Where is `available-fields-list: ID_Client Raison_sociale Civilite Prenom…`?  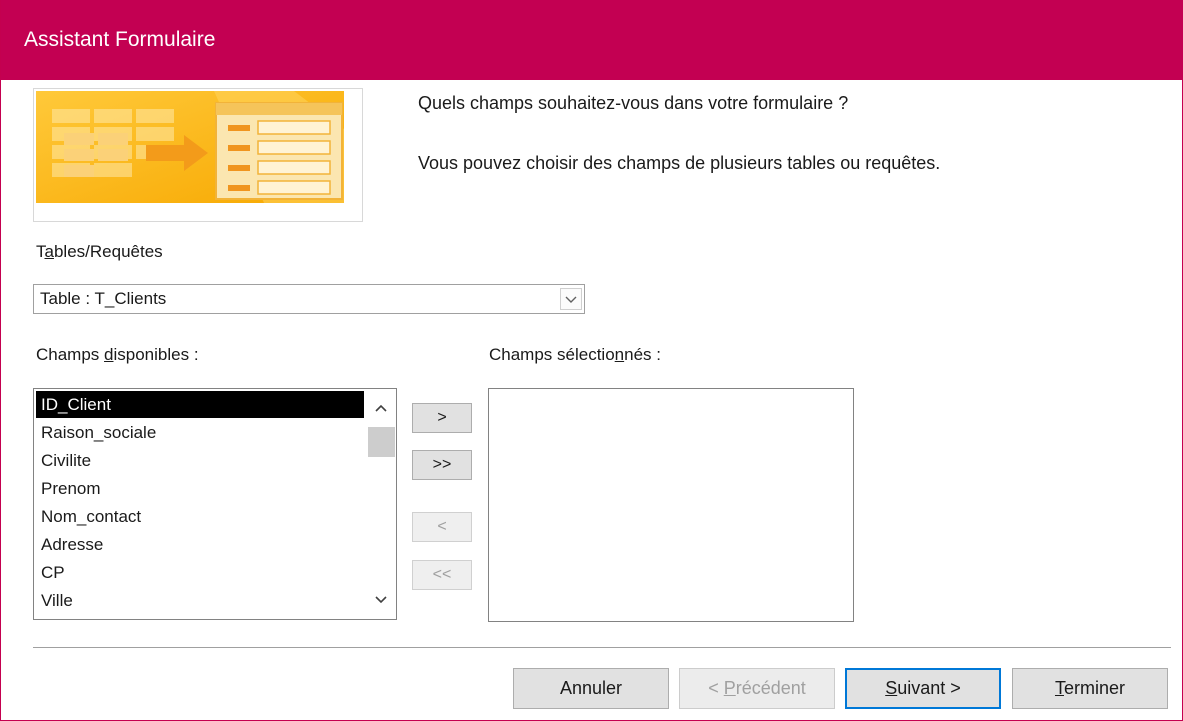
available-fields-list: ID_Client Raison_sociale Civilite Prenom… is located at coordinates (215, 504).